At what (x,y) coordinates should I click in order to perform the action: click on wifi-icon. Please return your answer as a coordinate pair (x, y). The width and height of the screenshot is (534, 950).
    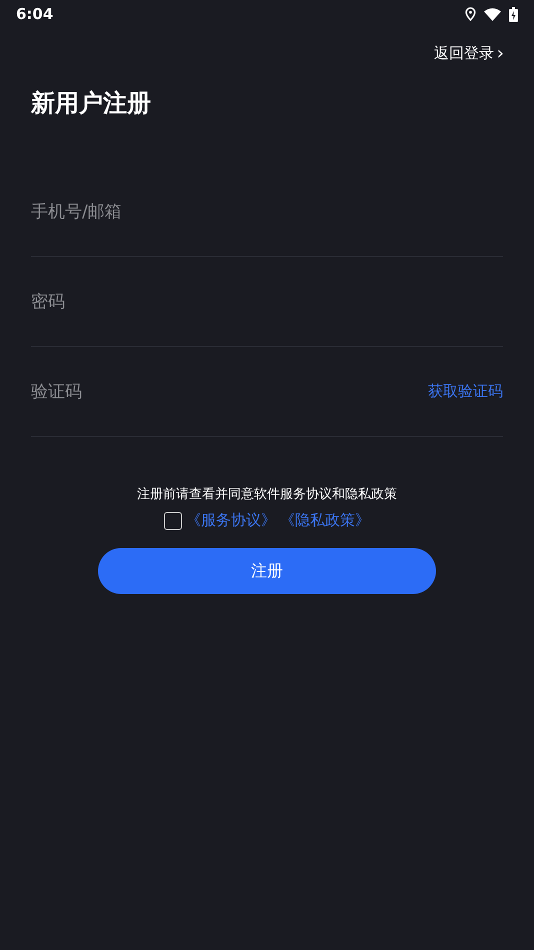
    Looking at the image, I should click on (492, 14).